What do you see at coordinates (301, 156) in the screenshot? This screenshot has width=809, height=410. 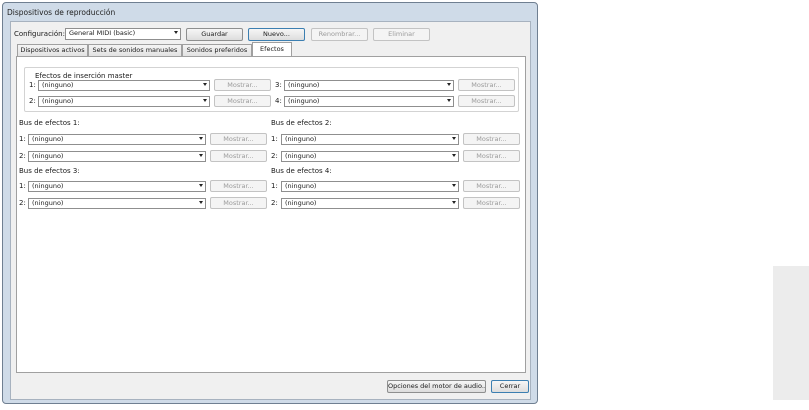 I see `bus-2-slot-2-value: (ninguno)` at bounding box center [301, 156].